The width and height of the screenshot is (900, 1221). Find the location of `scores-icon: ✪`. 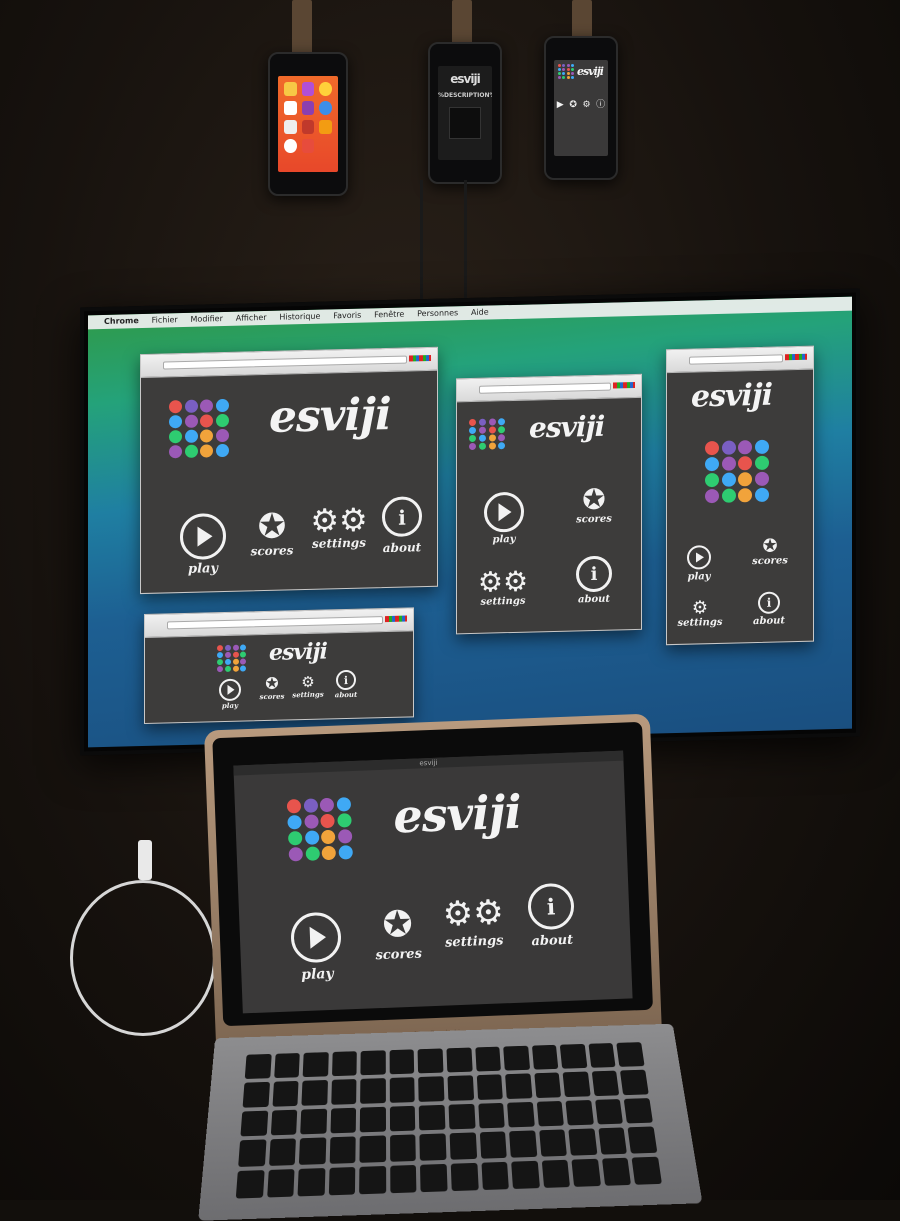

scores-icon: ✪ is located at coordinates (573, 105).